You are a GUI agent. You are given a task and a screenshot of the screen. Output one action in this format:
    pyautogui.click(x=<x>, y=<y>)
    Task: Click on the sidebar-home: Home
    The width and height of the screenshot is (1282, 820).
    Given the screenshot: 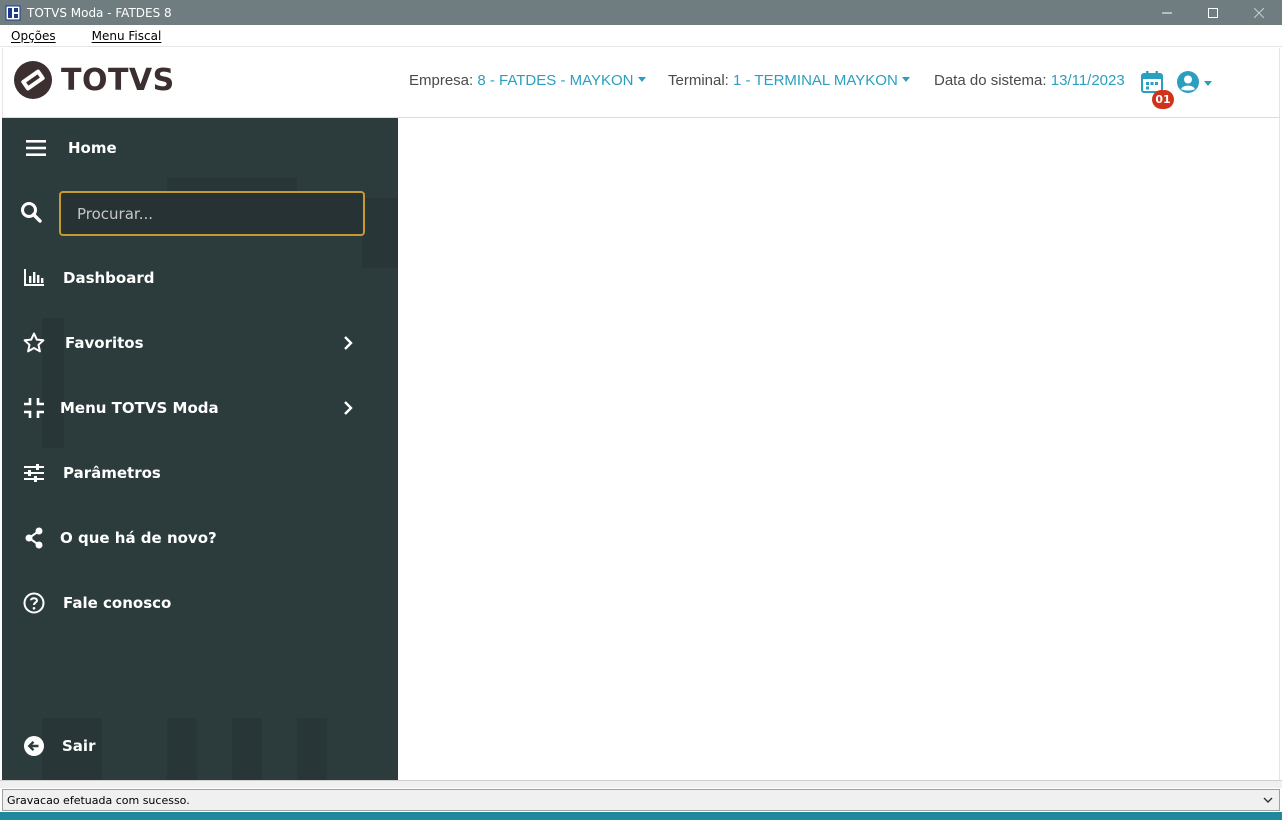 What is the action you would take?
    pyautogui.click(x=200, y=148)
    